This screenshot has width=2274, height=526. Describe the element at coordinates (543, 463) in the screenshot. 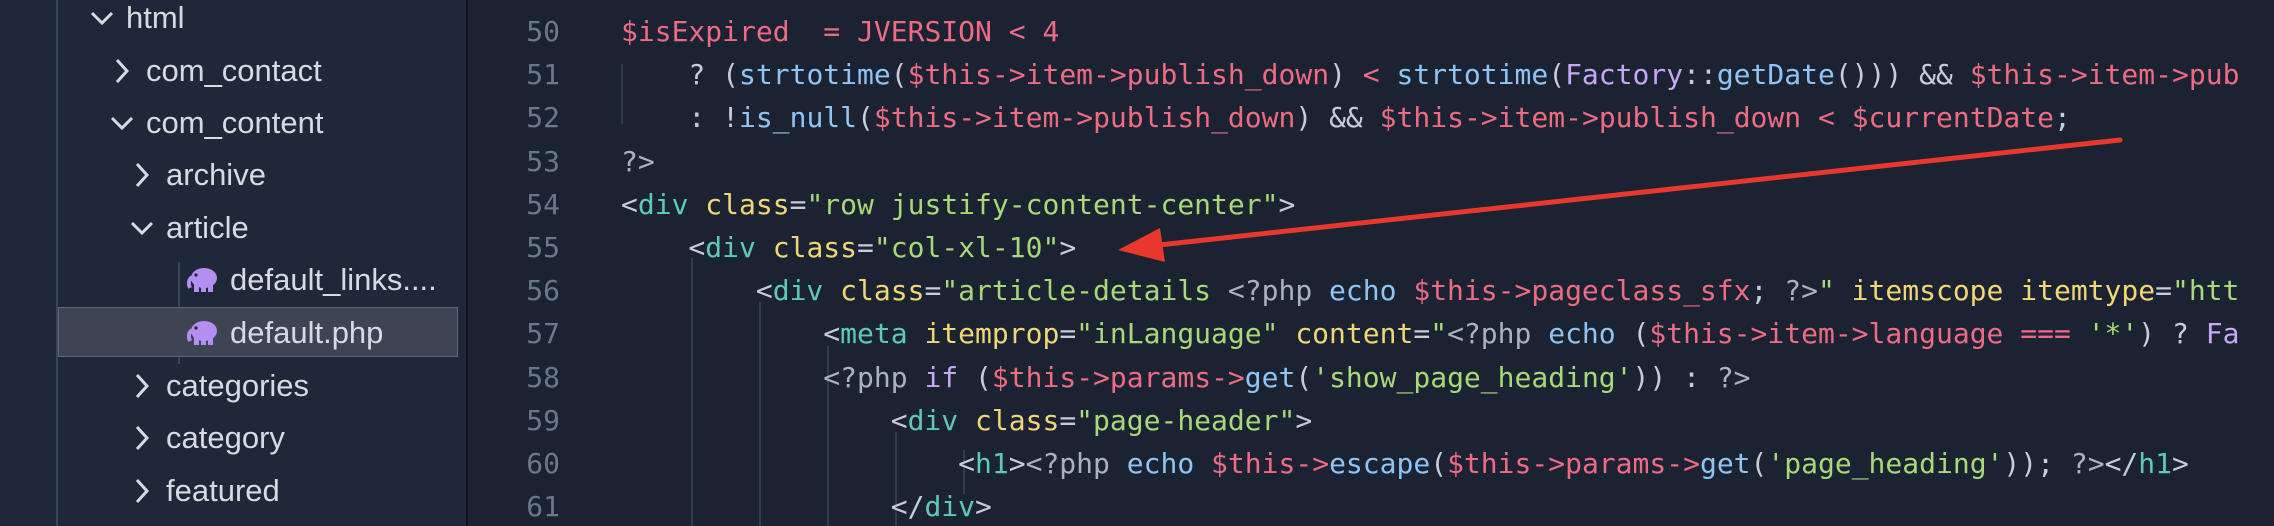

I see `line-number: 60` at that location.